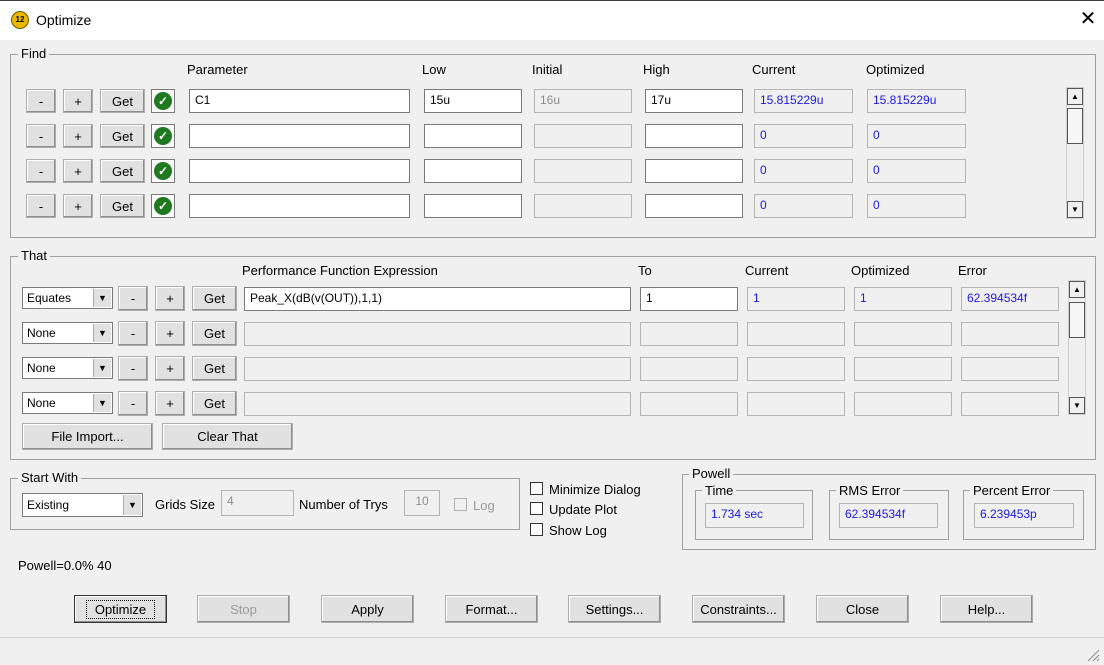 Image resolution: width=1104 pixels, height=665 pixels. What do you see at coordinates (257, 503) in the screenshot?
I see `grids-size-field: 4` at bounding box center [257, 503].